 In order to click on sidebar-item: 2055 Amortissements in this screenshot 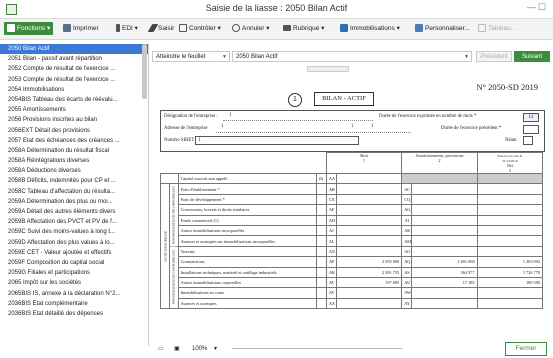, I will do `click(74, 110)`.